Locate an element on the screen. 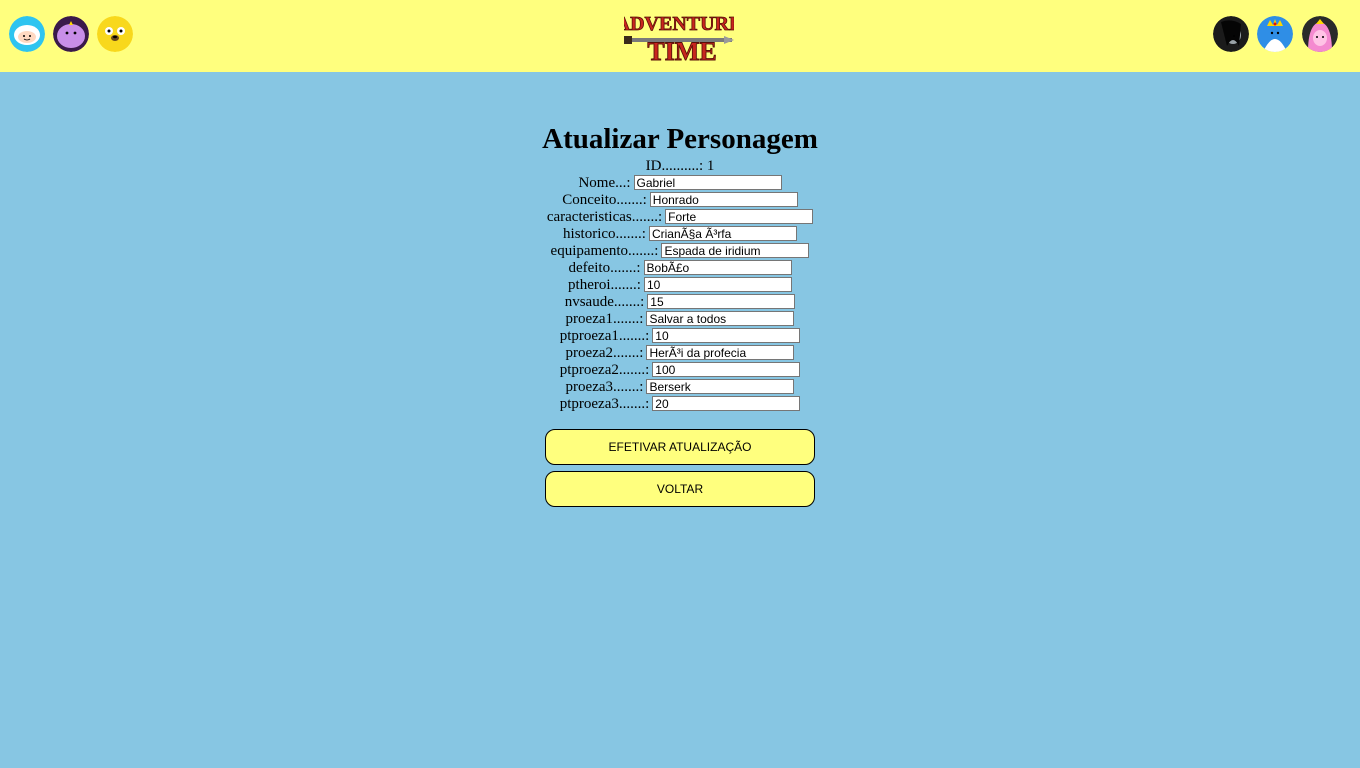 This screenshot has width=1360, height=768. form-row: proeza1.......: is located at coordinates (680, 319).